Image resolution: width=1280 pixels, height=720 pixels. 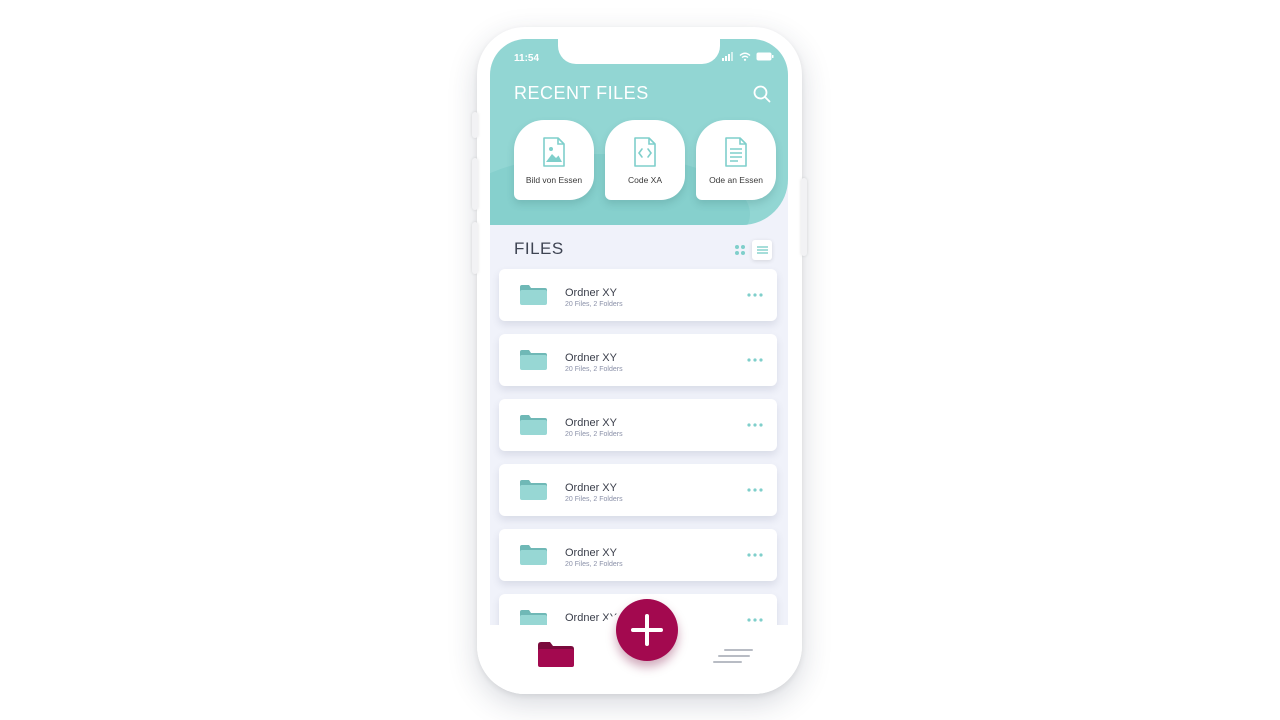 I want to click on status-time: 11:54, so click(x=527, y=58).